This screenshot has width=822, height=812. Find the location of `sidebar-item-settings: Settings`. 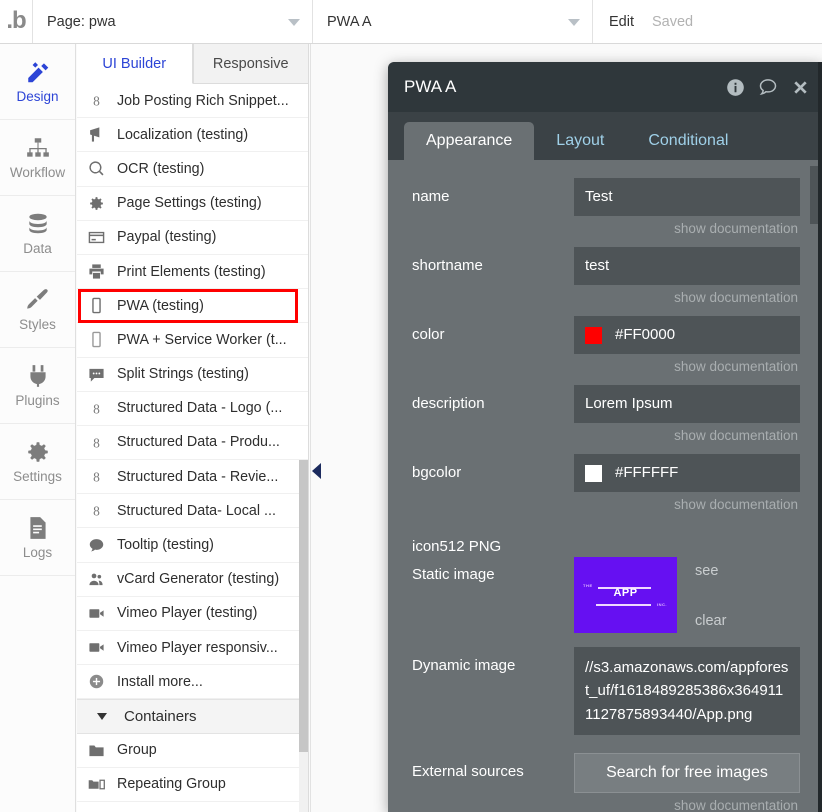

sidebar-item-settings: Settings is located at coordinates (37, 462).